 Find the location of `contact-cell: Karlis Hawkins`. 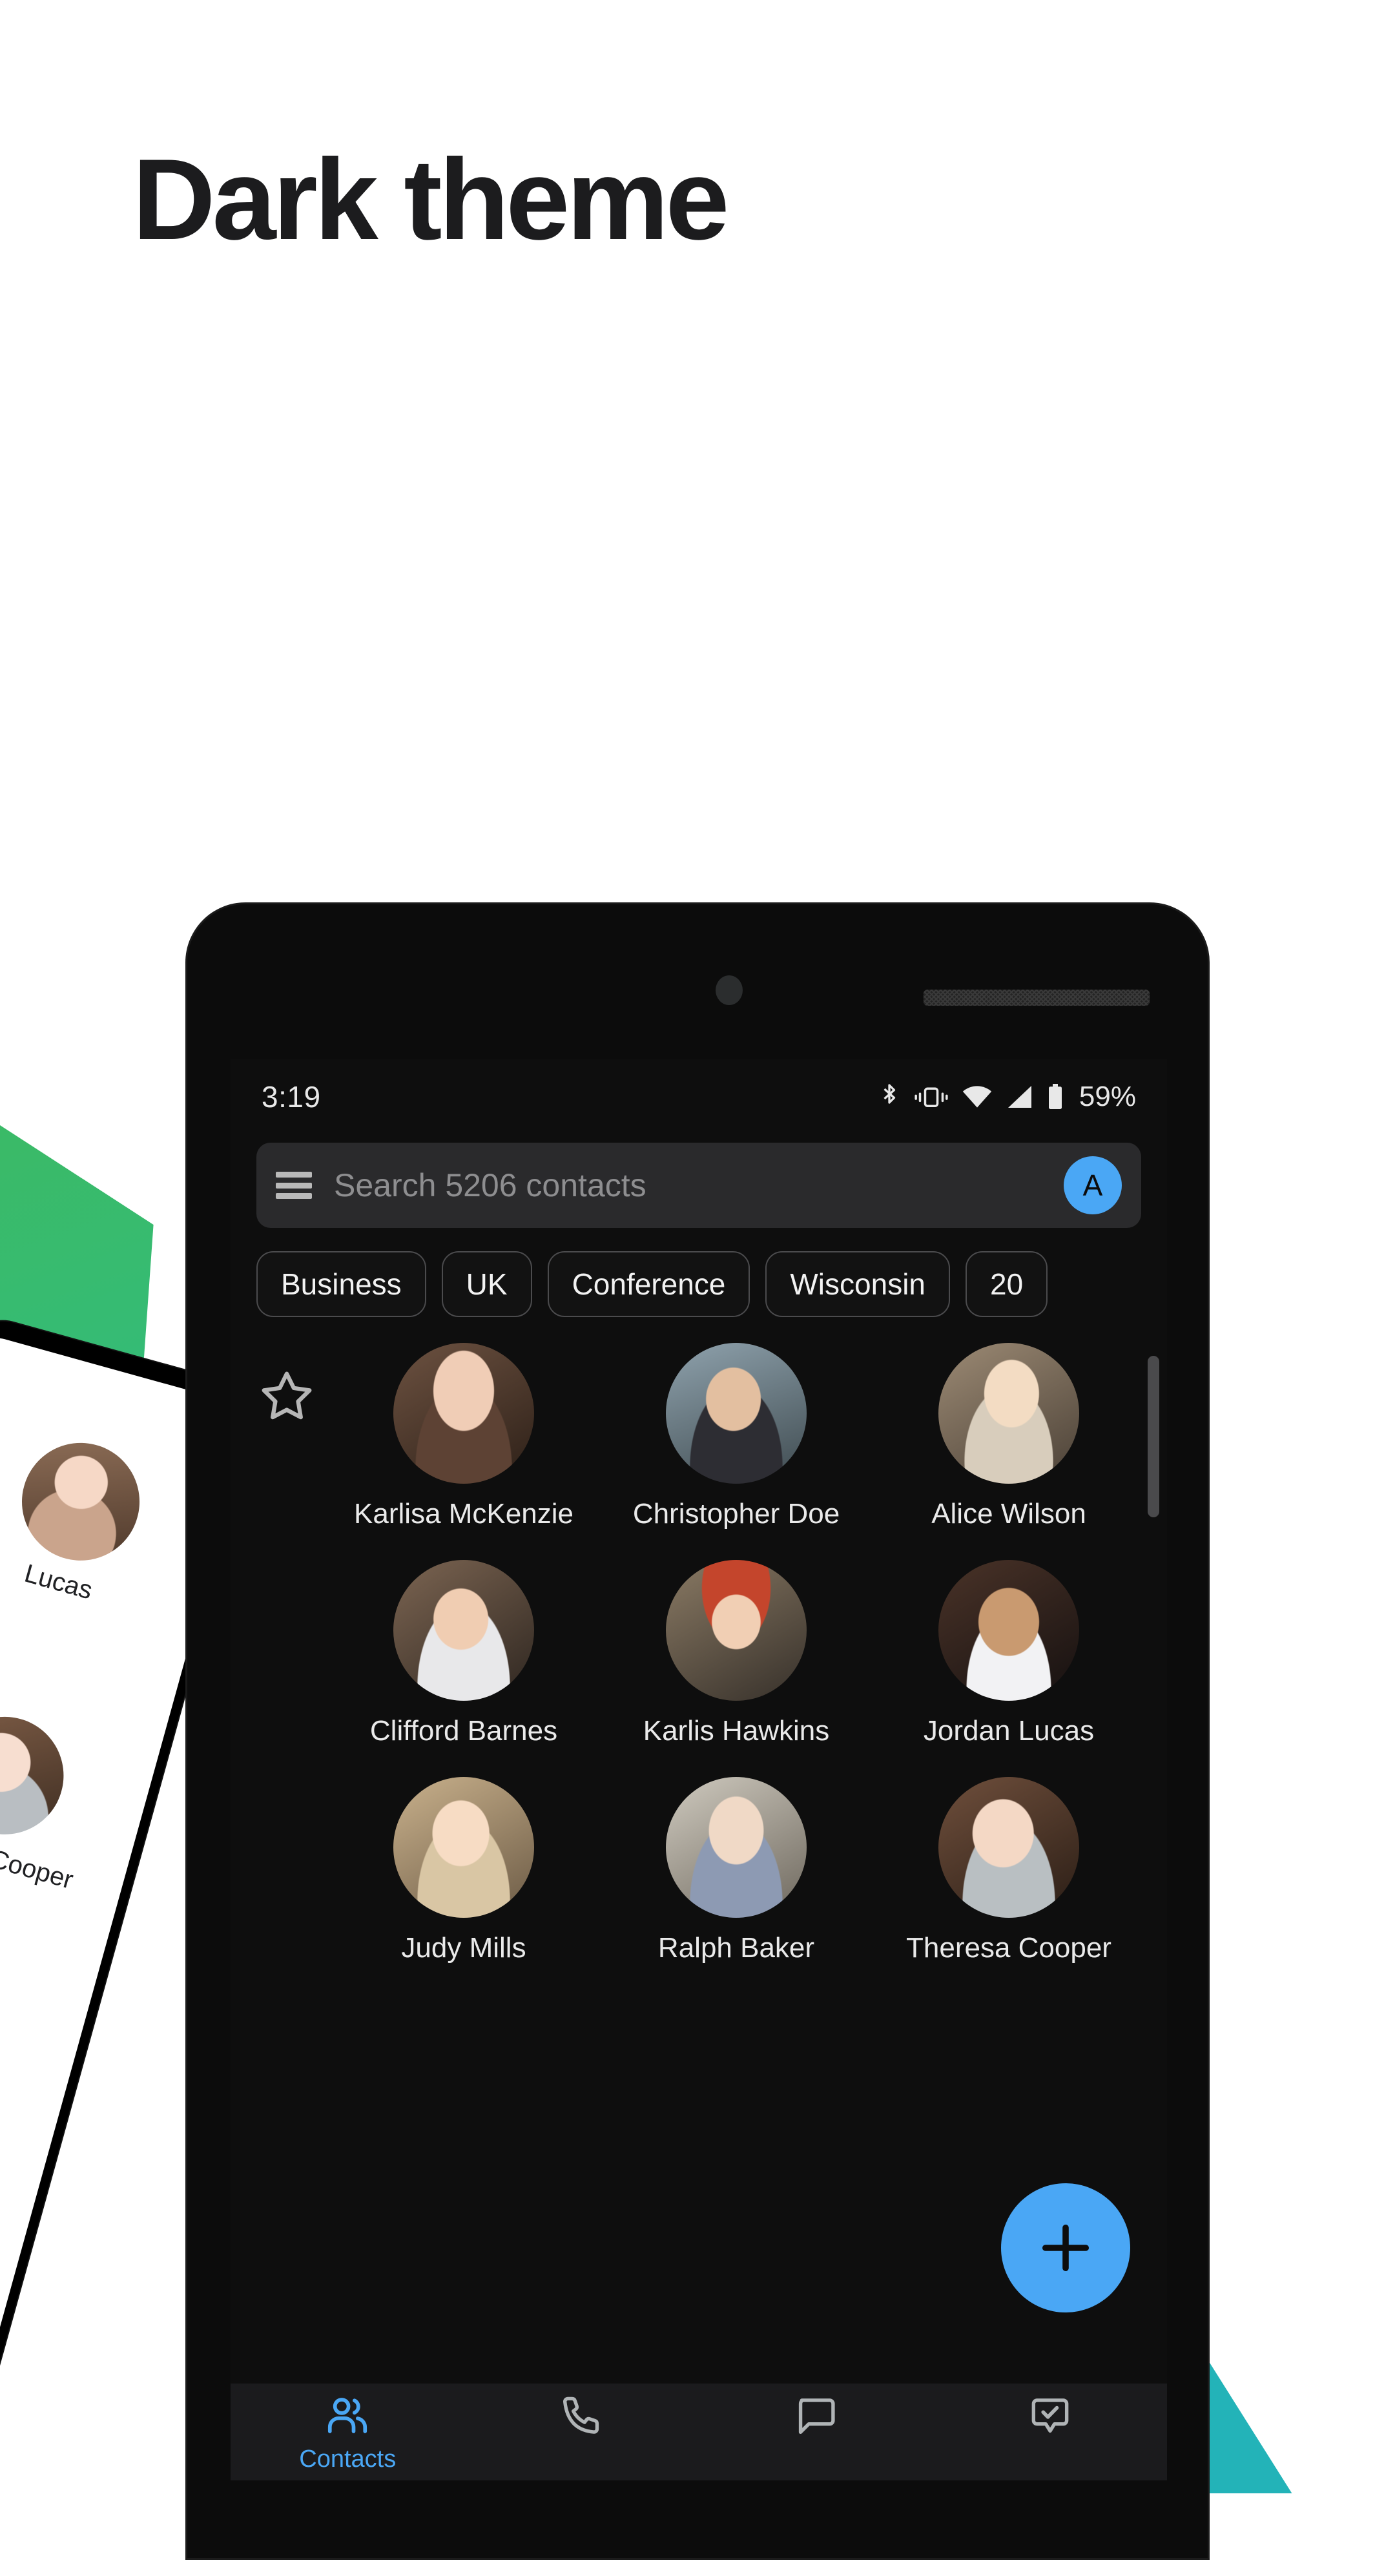

contact-cell: Karlis Hawkins is located at coordinates (736, 1653).